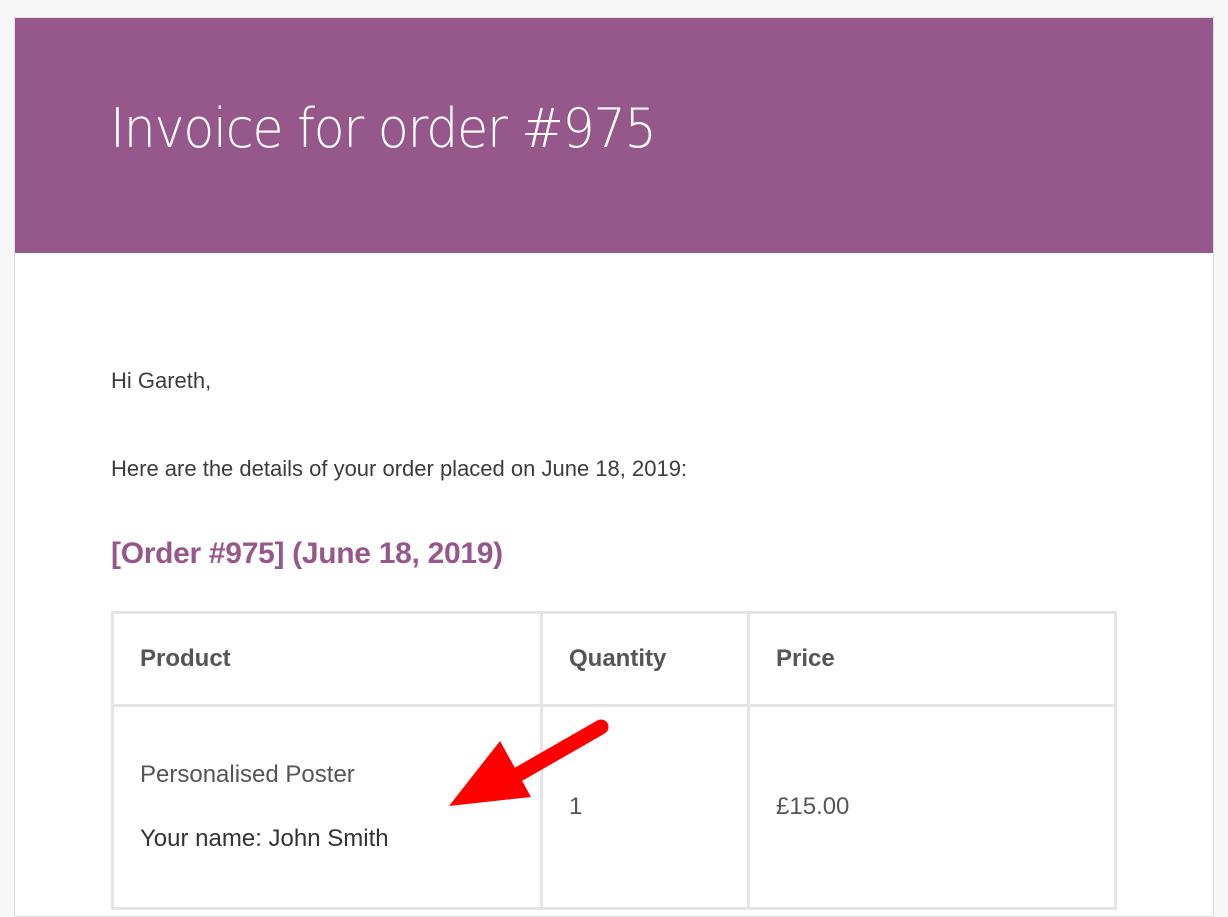  I want to click on greeting-text: Hi Gareth,, so click(161, 380).